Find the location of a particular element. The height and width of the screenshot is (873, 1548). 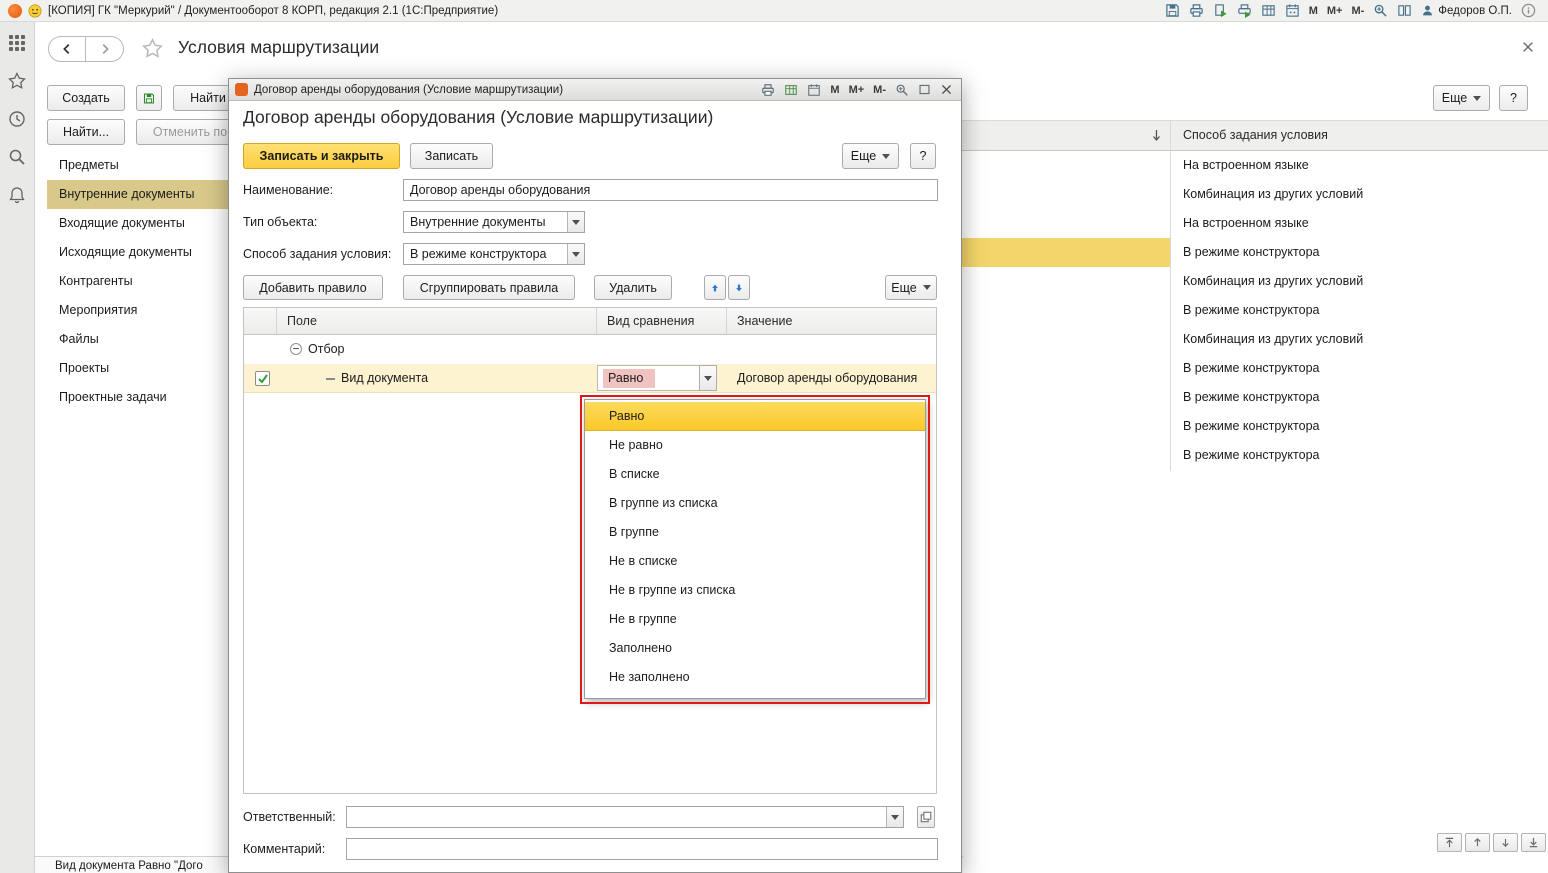

publish-icon is located at coordinates (1220, 10).